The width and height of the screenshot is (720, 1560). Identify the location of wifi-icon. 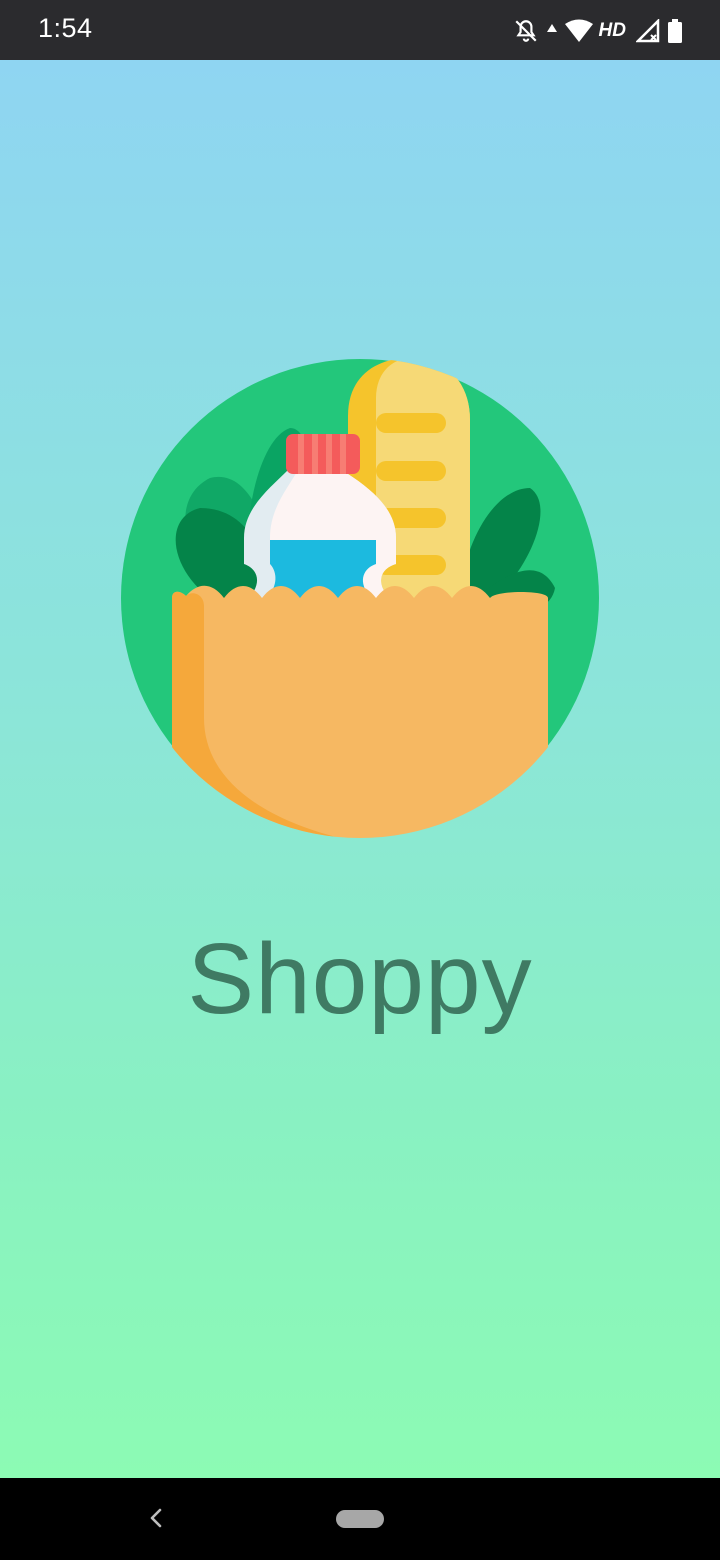
(578, 30).